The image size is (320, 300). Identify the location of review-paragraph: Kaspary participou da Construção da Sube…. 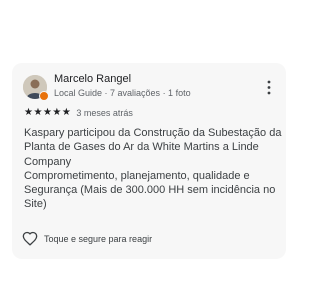
(153, 147).